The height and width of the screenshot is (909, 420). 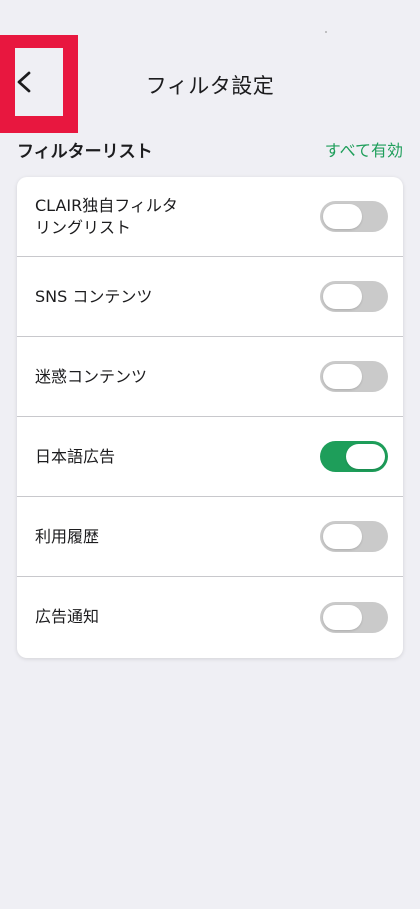 I want to click on filter-label: 迷惑コンテンツ, so click(x=91, y=376).